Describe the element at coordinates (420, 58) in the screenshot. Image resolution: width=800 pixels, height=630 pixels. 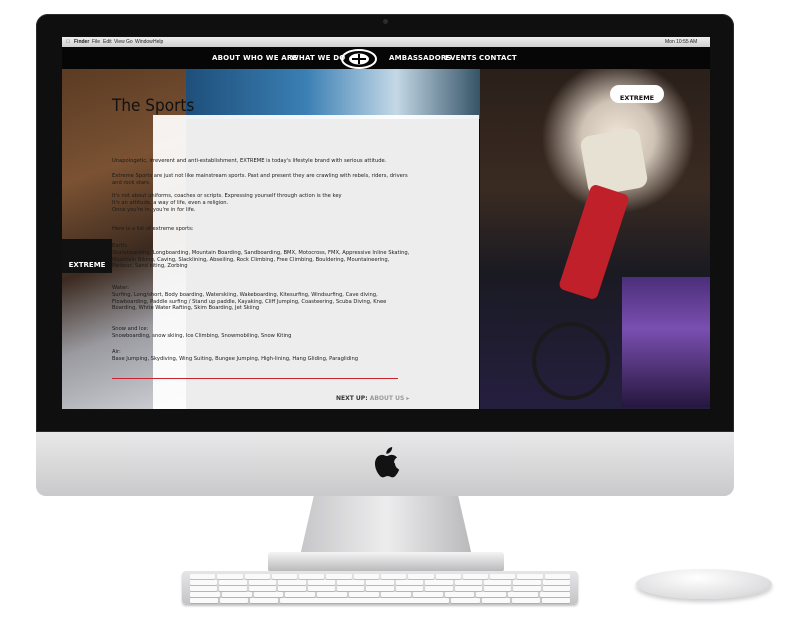
I see `nav-ambassadors: AMBASSADORS` at that location.